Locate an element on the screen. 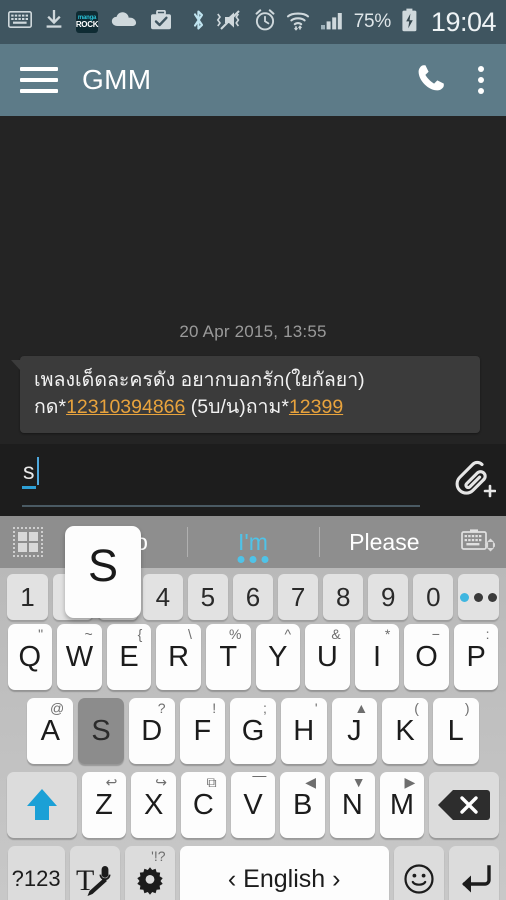 The height and width of the screenshot is (900, 506). key-y-label: Y is located at coordinates (278, 656).